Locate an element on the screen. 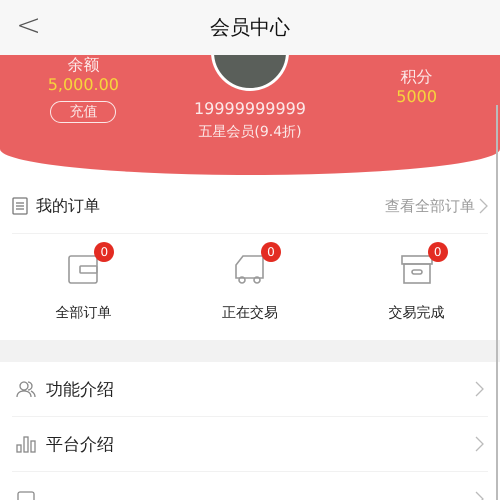 Image resolution: width=500 pixels, height=500 pixels. order-status-item: 0 全部订单 is located at coordinates (83, 287).